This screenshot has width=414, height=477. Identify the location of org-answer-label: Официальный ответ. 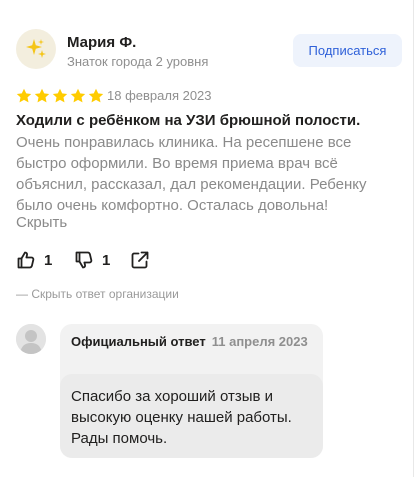
(138, 341).